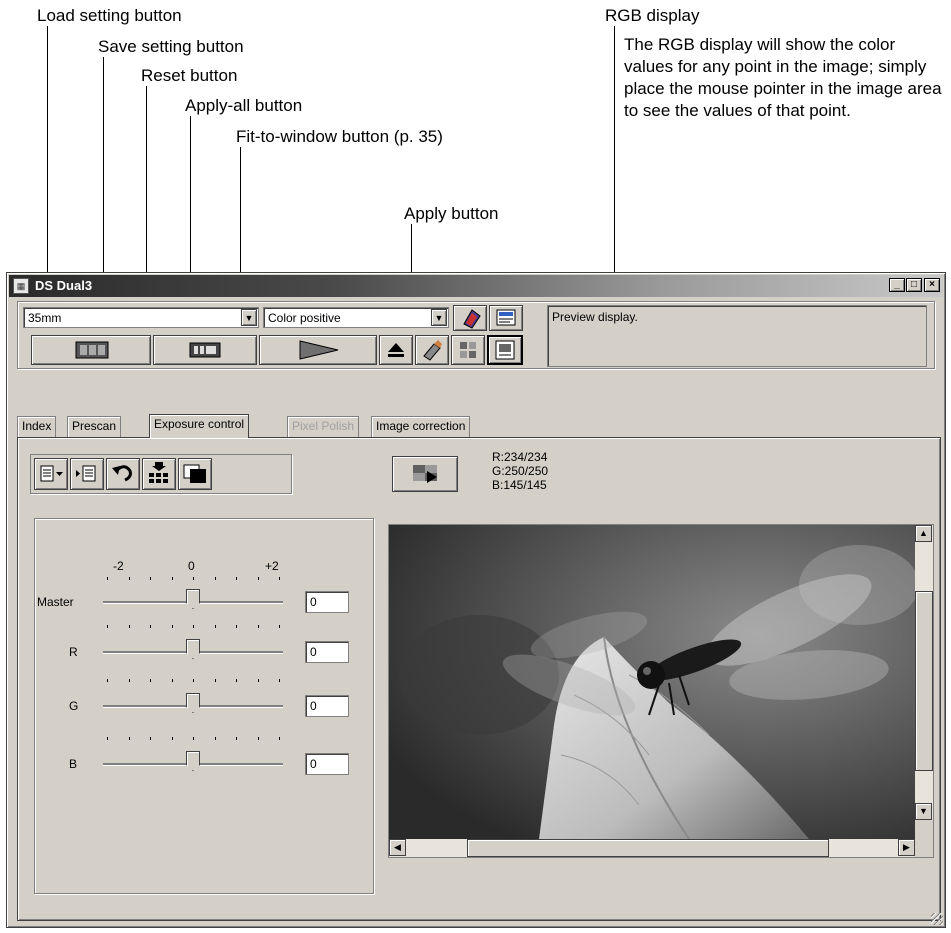  Describe the element at coordinates (451, 213) in the screenshot. I see `callout-apply: Apply button` at that location.